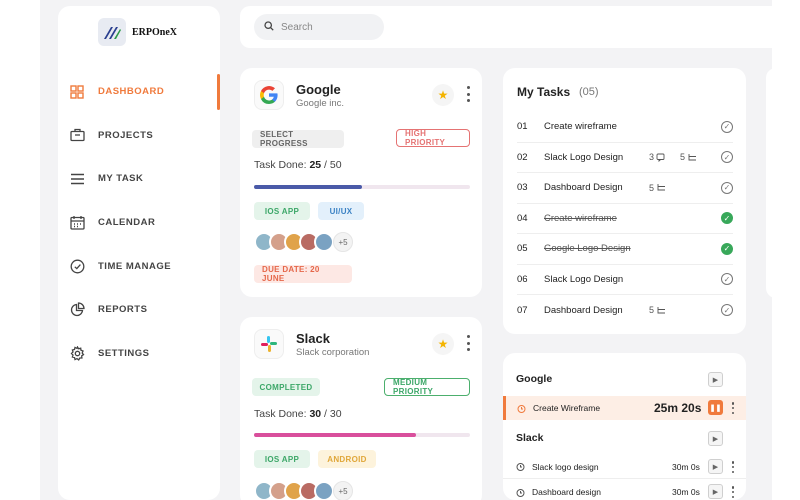  Describe the element at coordinates (652, 187) in the screenshot. I see `subtask-count-value: 5` at that location.